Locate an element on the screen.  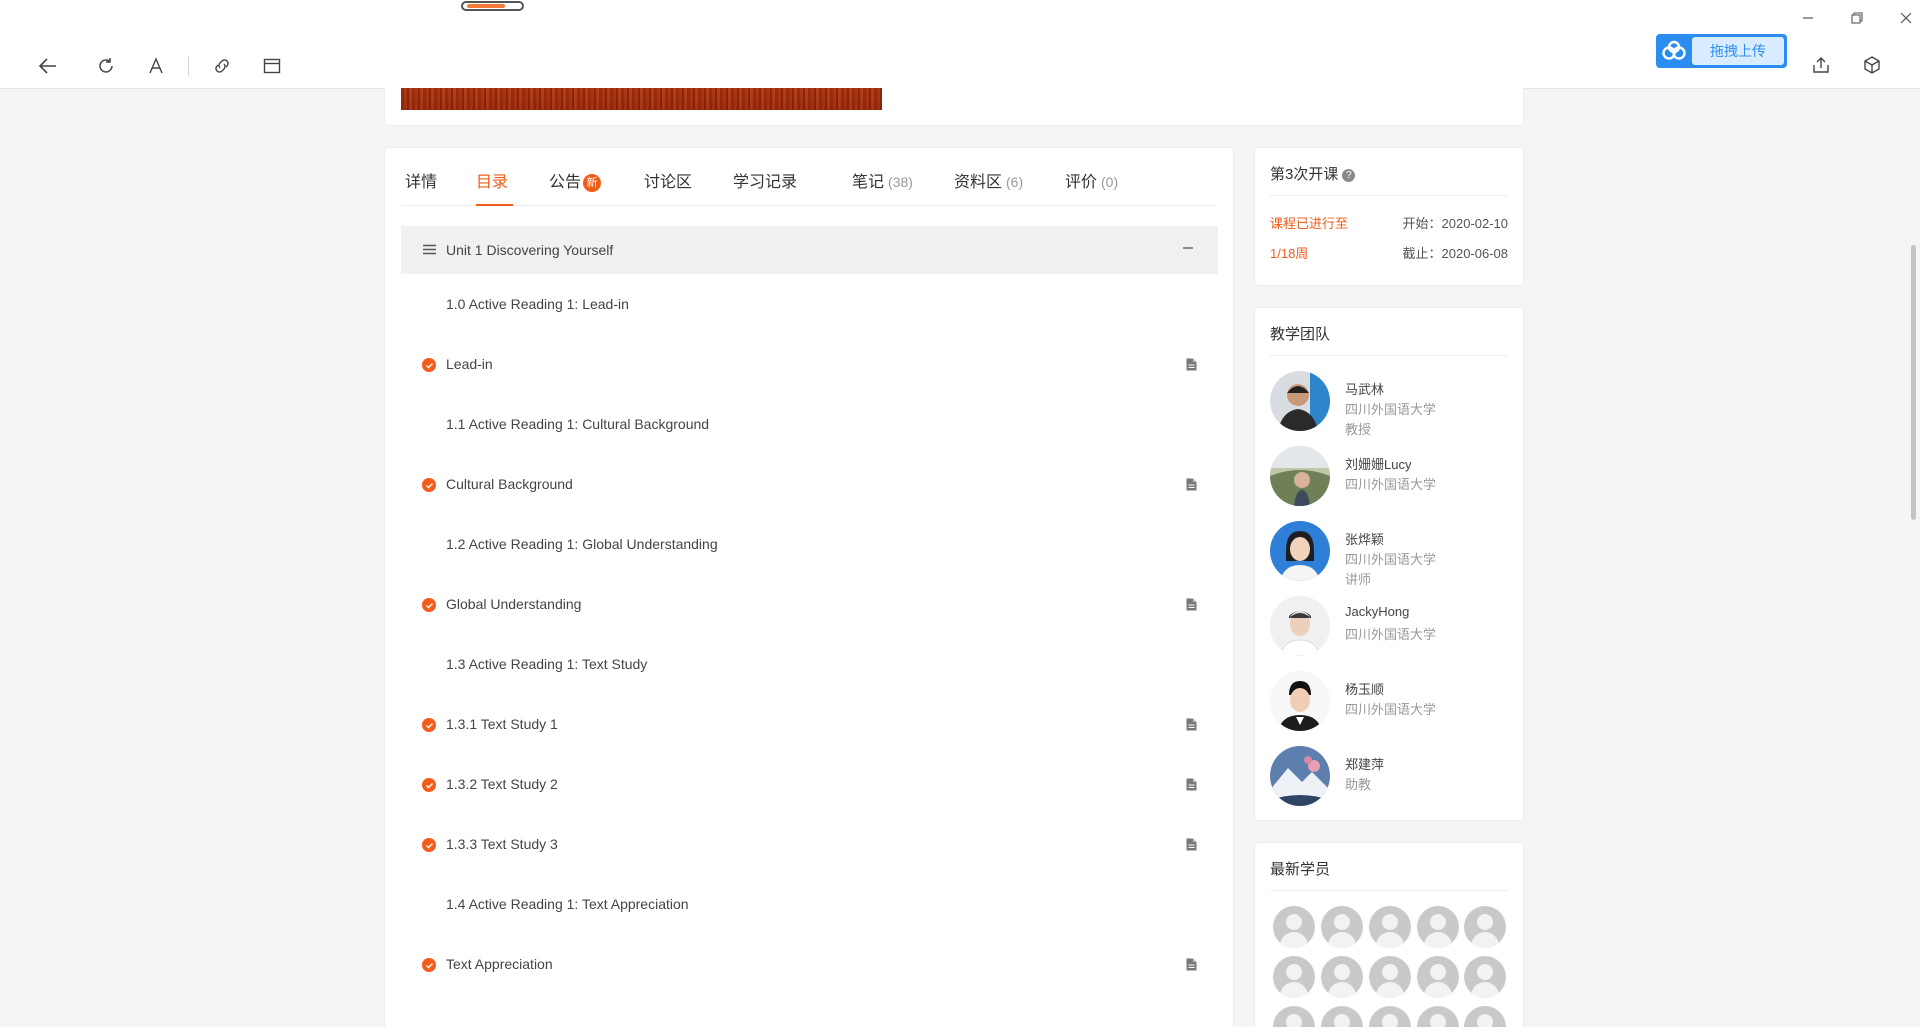
catalog-item-label: 1.4 Active Reading 1: Text Appreciation is located at coordinates (567, 904).